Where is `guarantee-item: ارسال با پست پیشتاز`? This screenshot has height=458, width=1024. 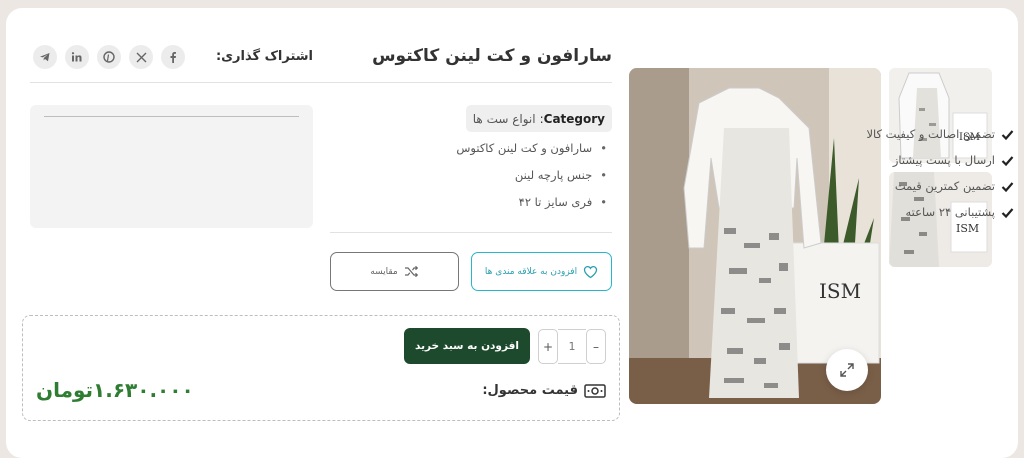
guarantee-item: ارسال با پست پیشتاز is located at coordinates (953, 160).